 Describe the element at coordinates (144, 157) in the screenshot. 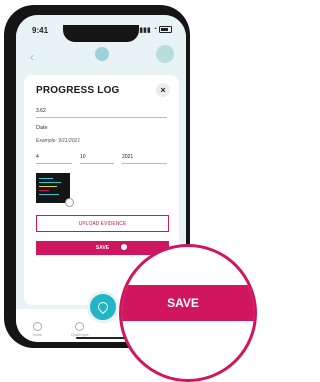

I see `date-year-input: 2021` at that location.